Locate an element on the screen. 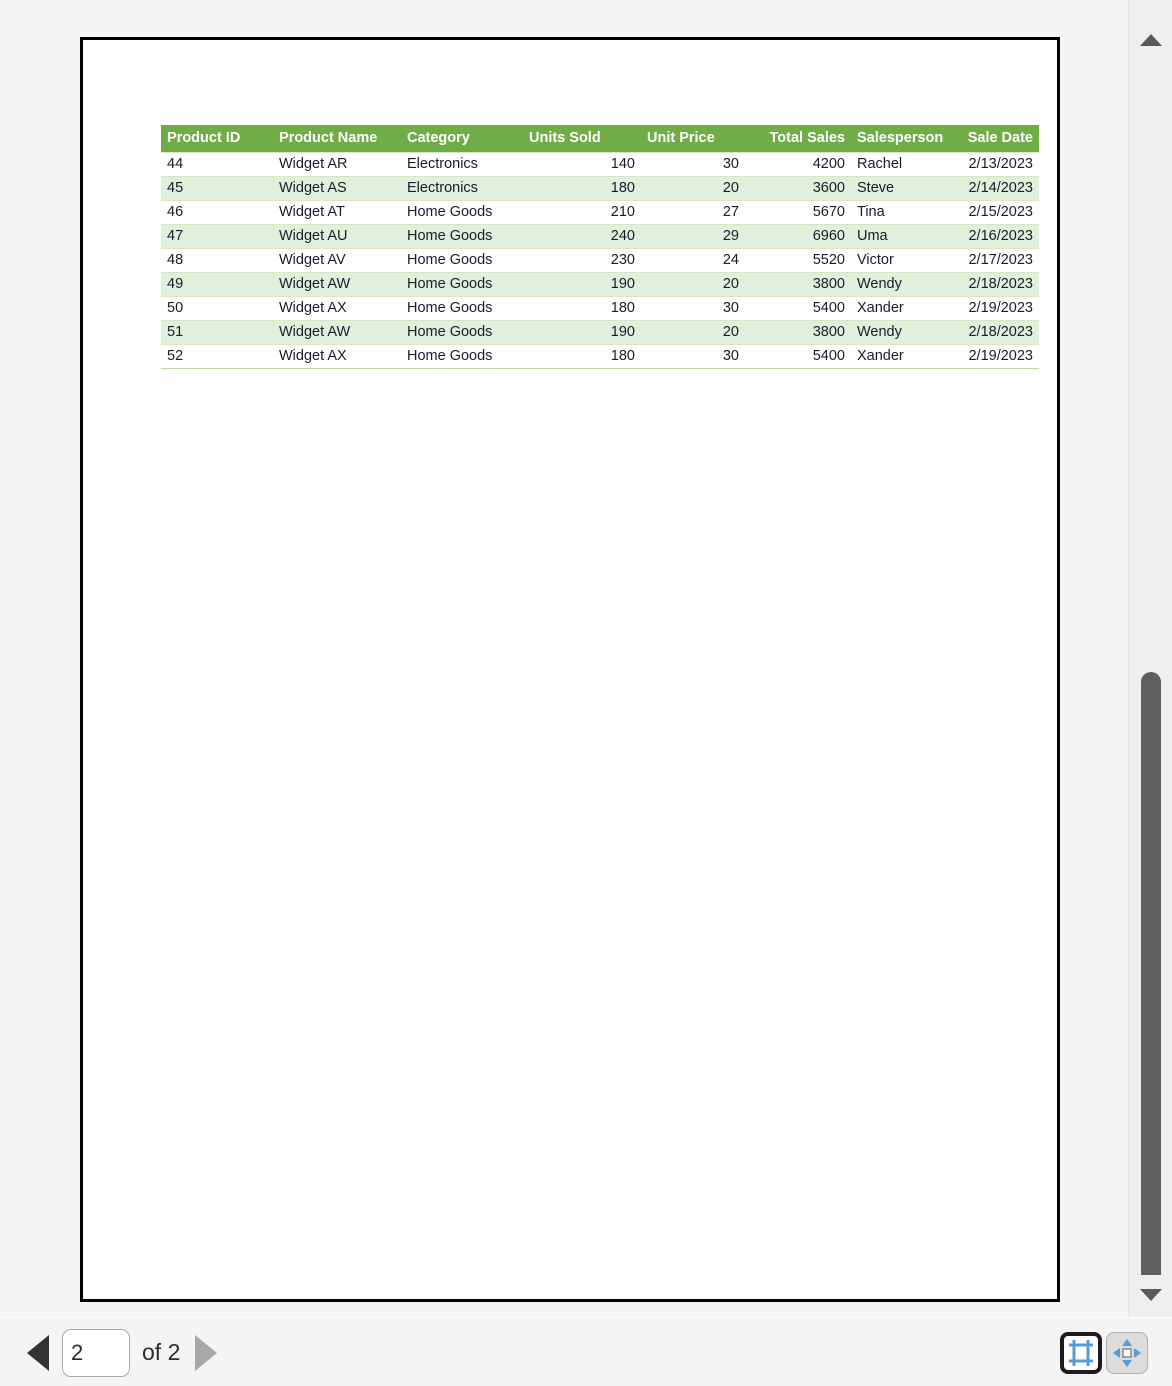  cell-units-sold: 230 is located at coordinates (582, 260).